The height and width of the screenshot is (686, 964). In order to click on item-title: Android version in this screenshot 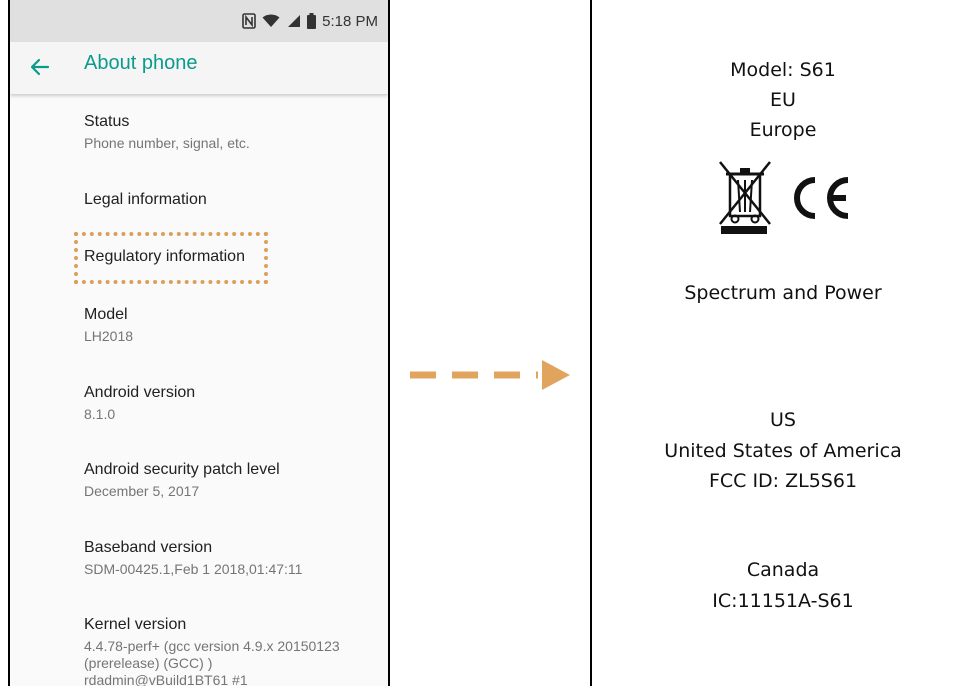, I will do `click(140, 392)`.